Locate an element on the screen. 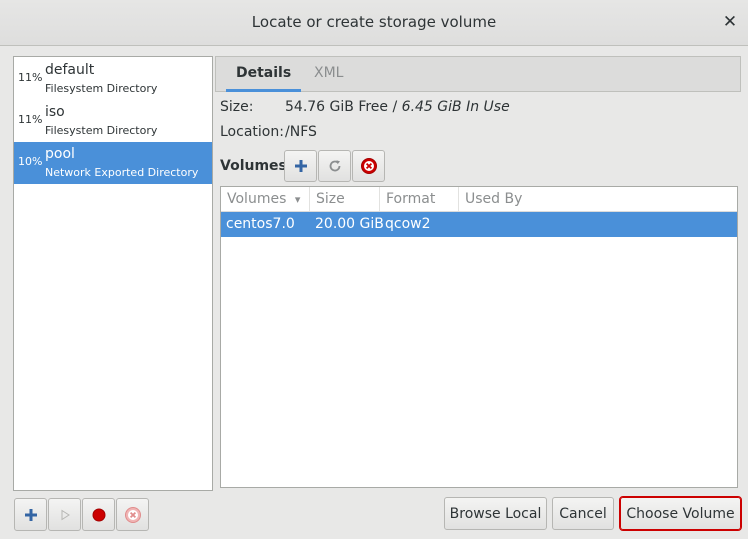 The image size is (748, 539). pool-item-iso: 11% iso Filesystem Directory is located at coordinates (113, 121).